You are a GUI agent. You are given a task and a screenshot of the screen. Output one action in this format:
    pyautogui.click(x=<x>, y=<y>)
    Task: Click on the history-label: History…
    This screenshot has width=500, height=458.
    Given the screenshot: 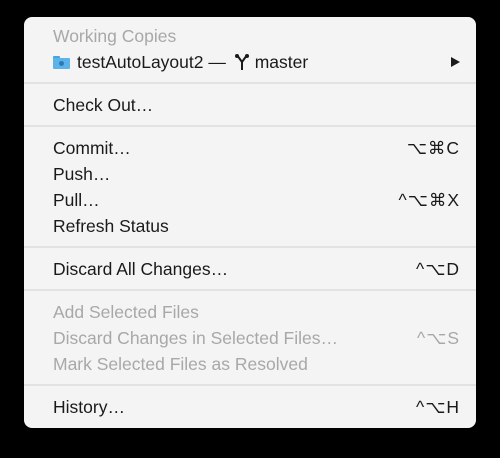 What is the action you would take?
    pyautogui.click(x=89, y=407)
    